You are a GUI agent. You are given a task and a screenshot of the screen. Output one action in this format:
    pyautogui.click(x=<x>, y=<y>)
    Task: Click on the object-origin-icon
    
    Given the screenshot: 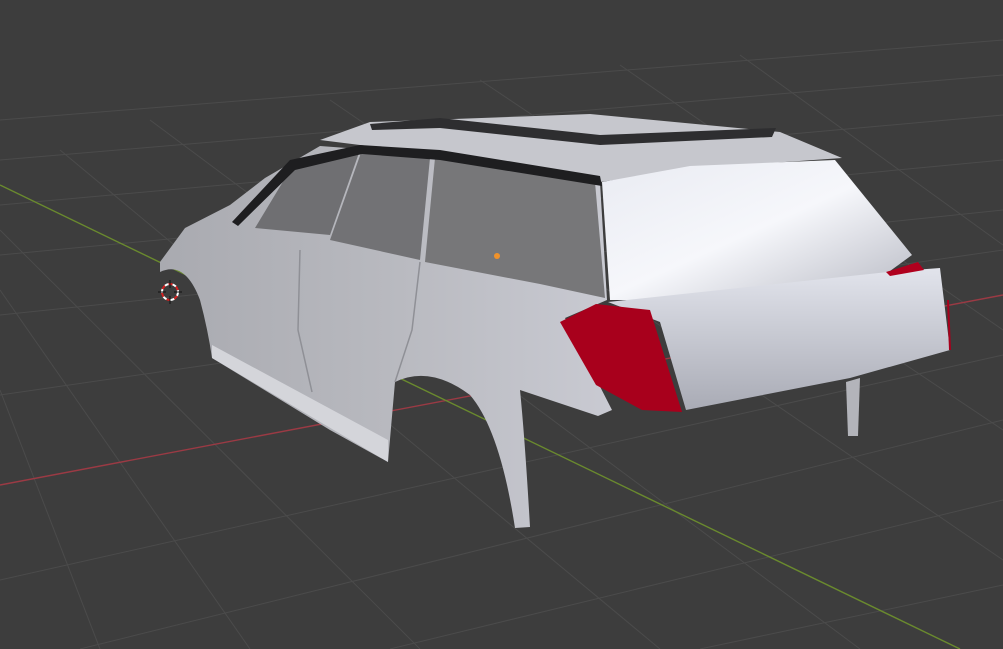 What is the action you would take?
    pyautogui.click(x=497, y=256)
    